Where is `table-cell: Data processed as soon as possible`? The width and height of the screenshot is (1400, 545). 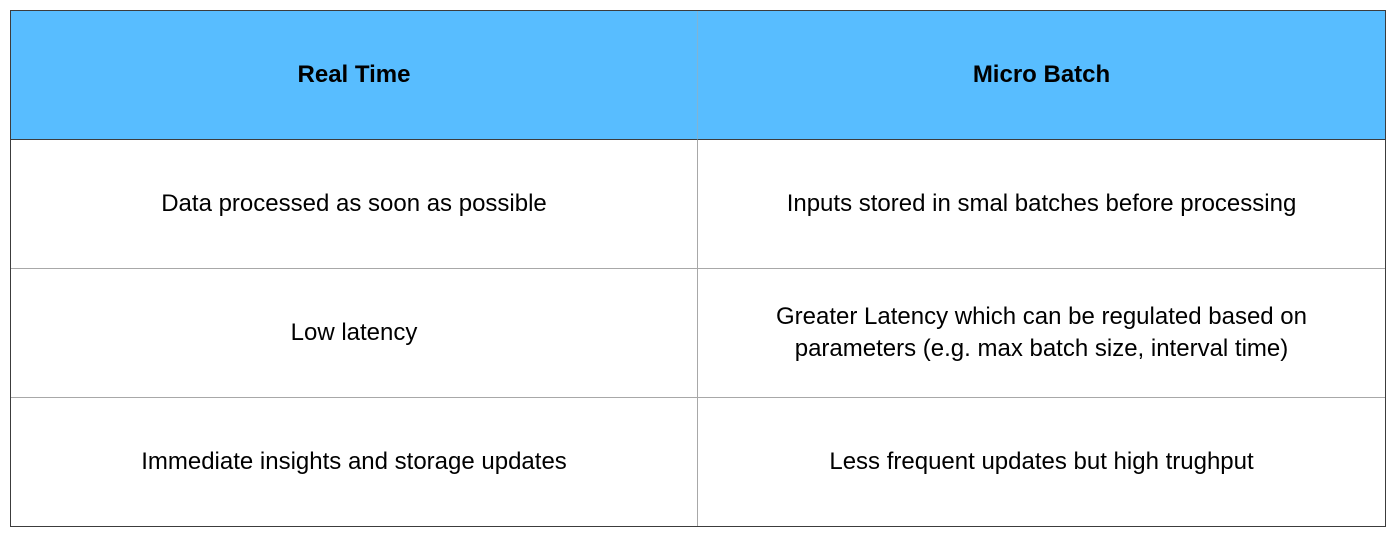
table-cell: Data processed as soon as possible is located at coordinates (354, 204).